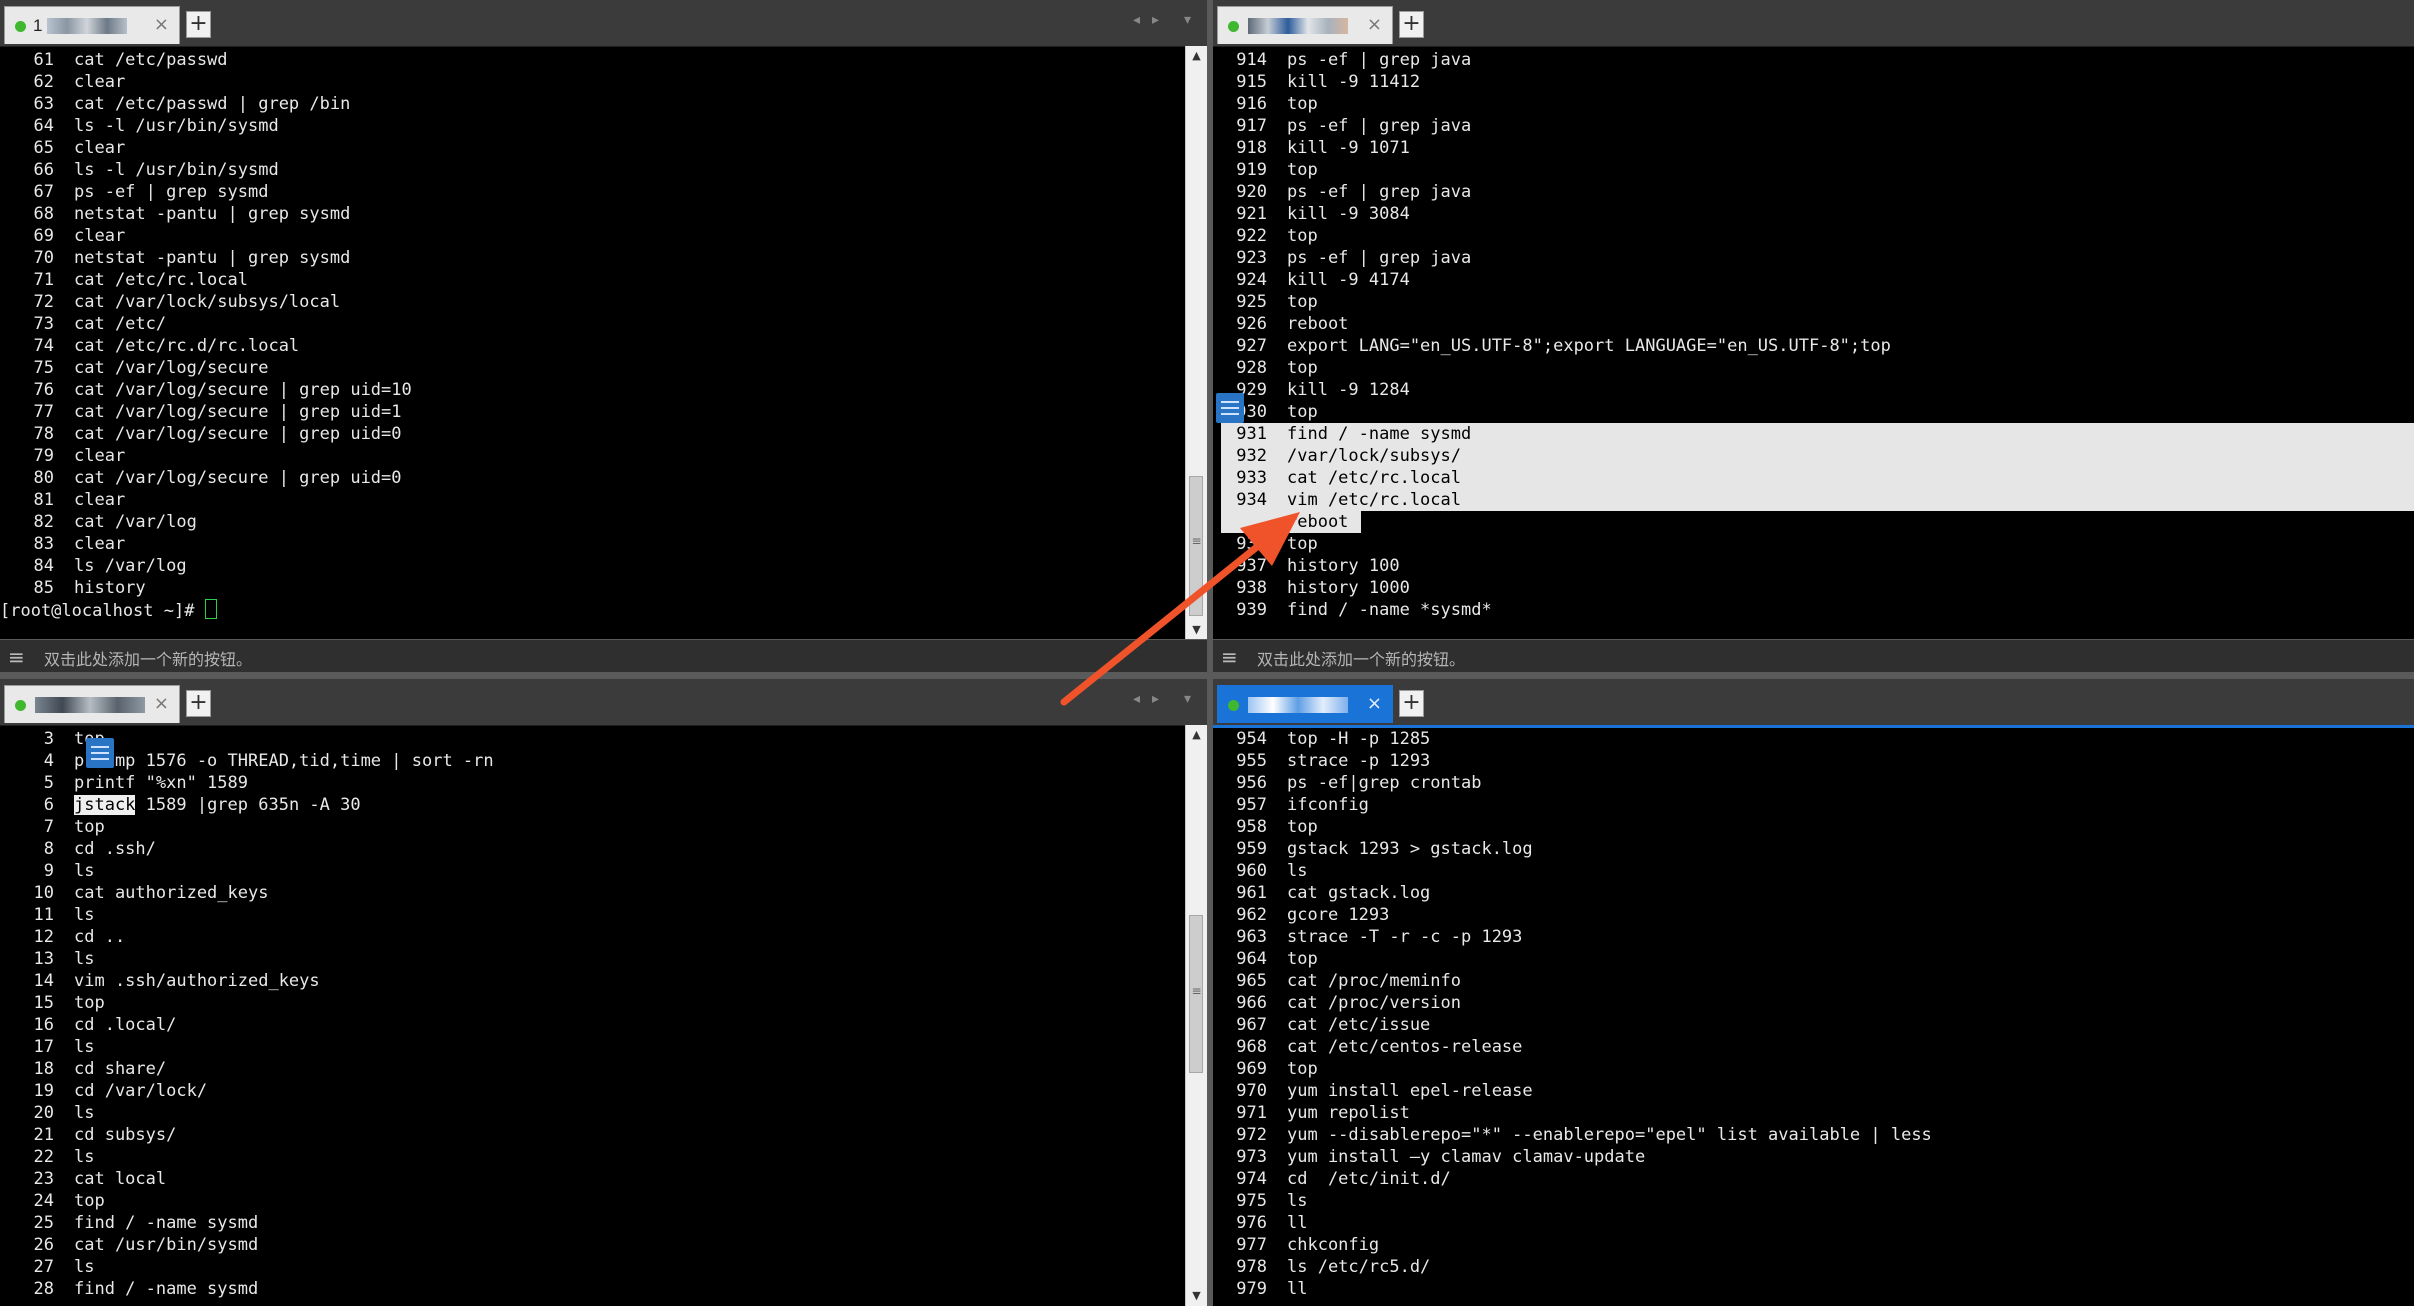 This screenshot has height=1306, width=2414. Describe the element at coordinates (1802, 60) in the screenshot. I see `history-line: 914 ps -ef | grep java` at that location.